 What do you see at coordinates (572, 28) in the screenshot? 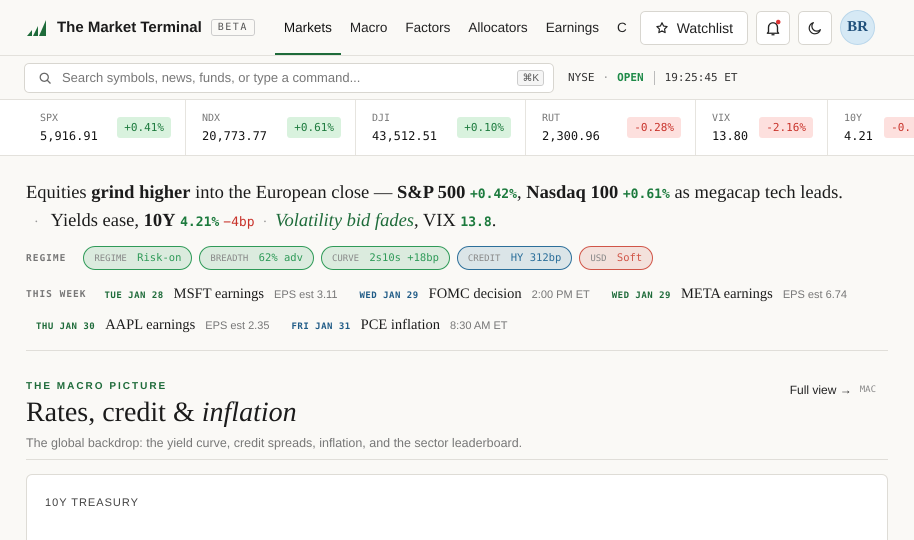
I see `nav-tab: Earnings` at bounding box center [572, 28].